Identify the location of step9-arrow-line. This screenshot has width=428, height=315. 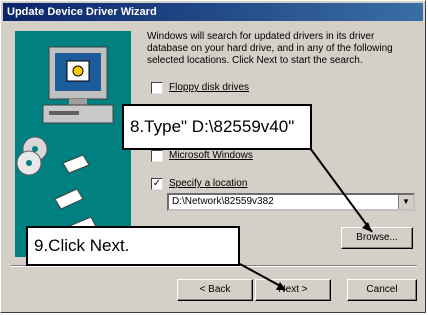
(262, 276).